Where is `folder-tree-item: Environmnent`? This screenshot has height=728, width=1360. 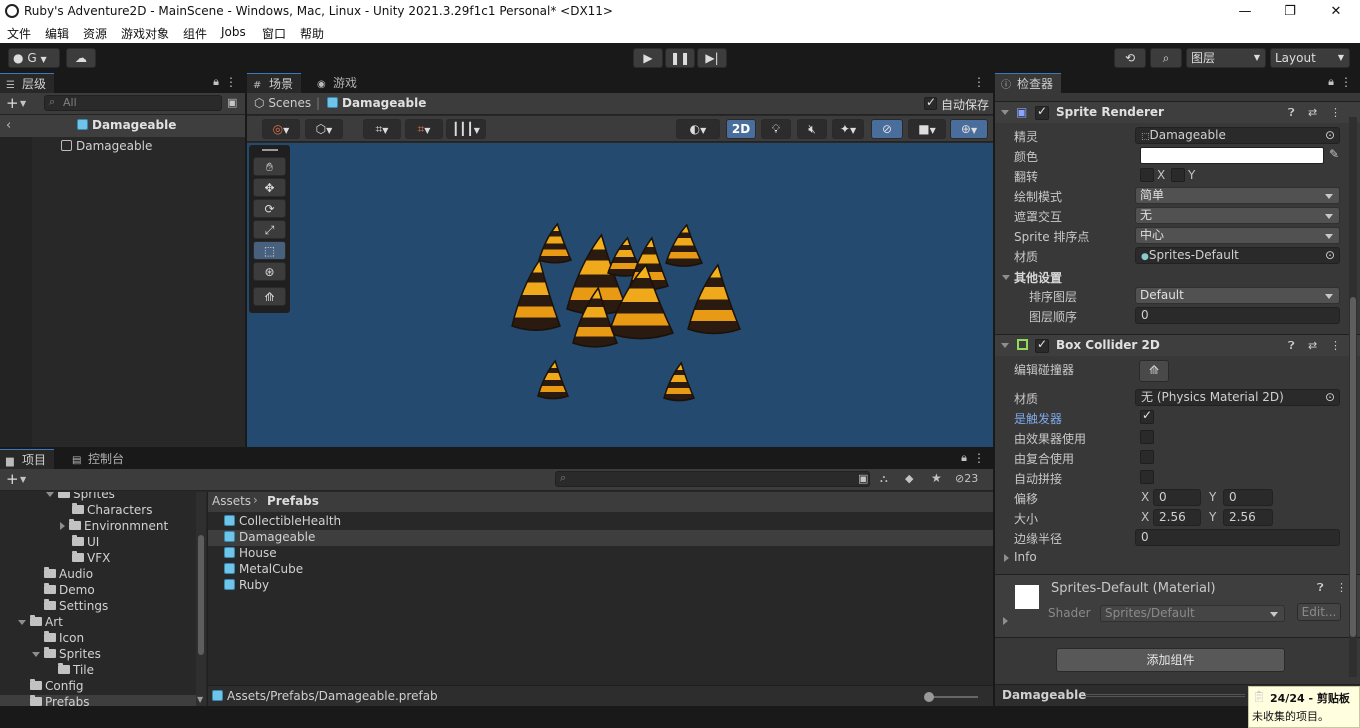
folder-tree-item: Environmnent is located at coordinates (114, 526).